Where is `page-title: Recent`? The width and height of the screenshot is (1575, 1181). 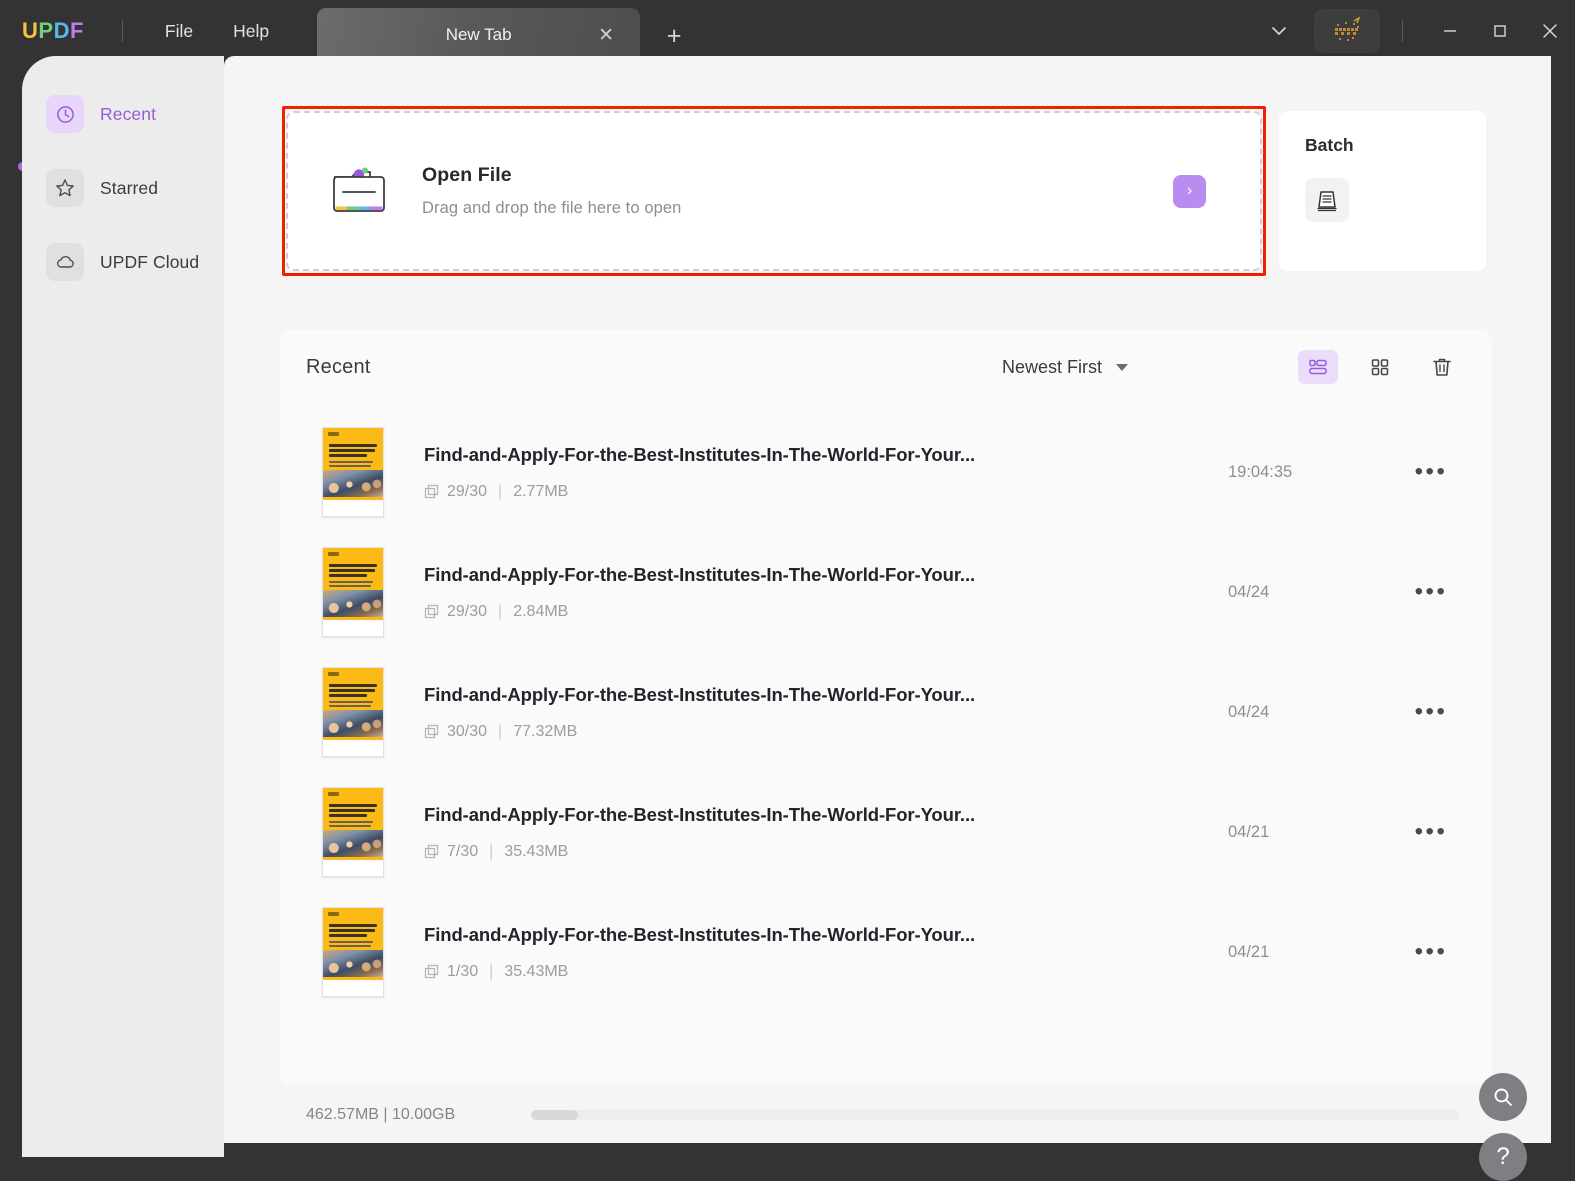 page-title: Recent is located at coordinates (338, 366).